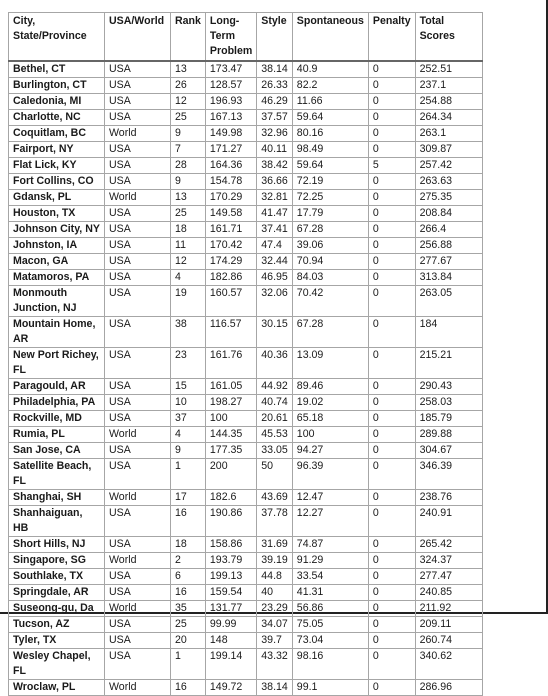 This screenshot has width=548, height=696. What do you see at coordinates (448, 229) in the screenshot?
I see `cell-total-score: 266.4` at bounding box center [448, 229].